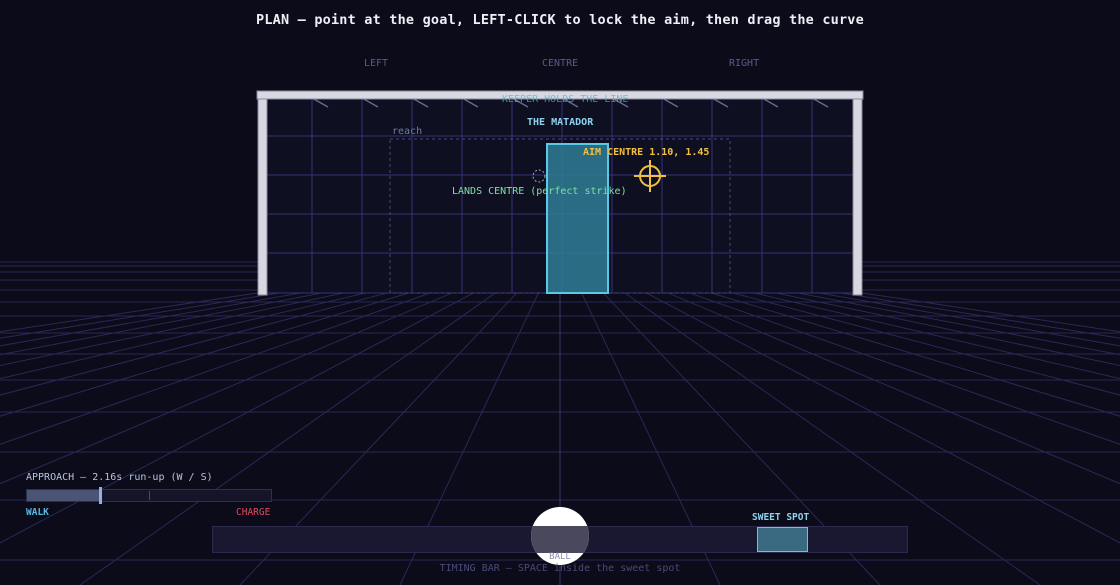 The width and height of the screenshot is (1120, 585). Describe the element at coordinates (560, 539) in the screenshot. I see `ball-band` at that location.